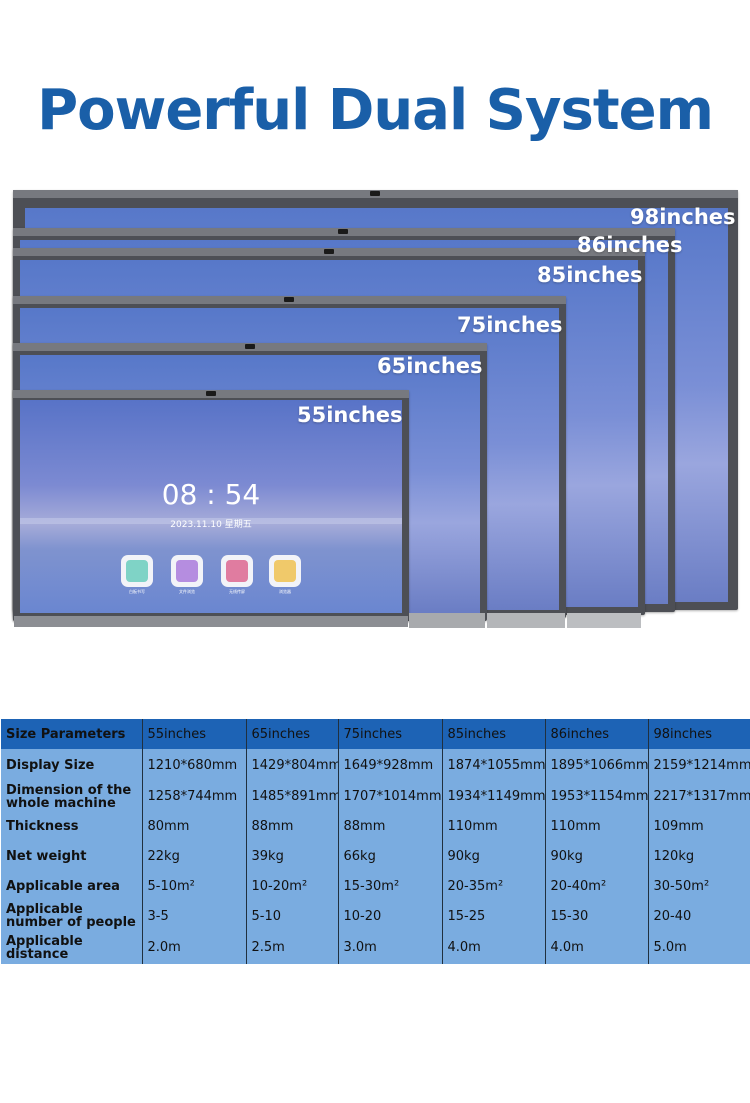  Describe the element at coordinates (430, 366) in the screenshot. I see `size-label-65: 65inches` at that location.